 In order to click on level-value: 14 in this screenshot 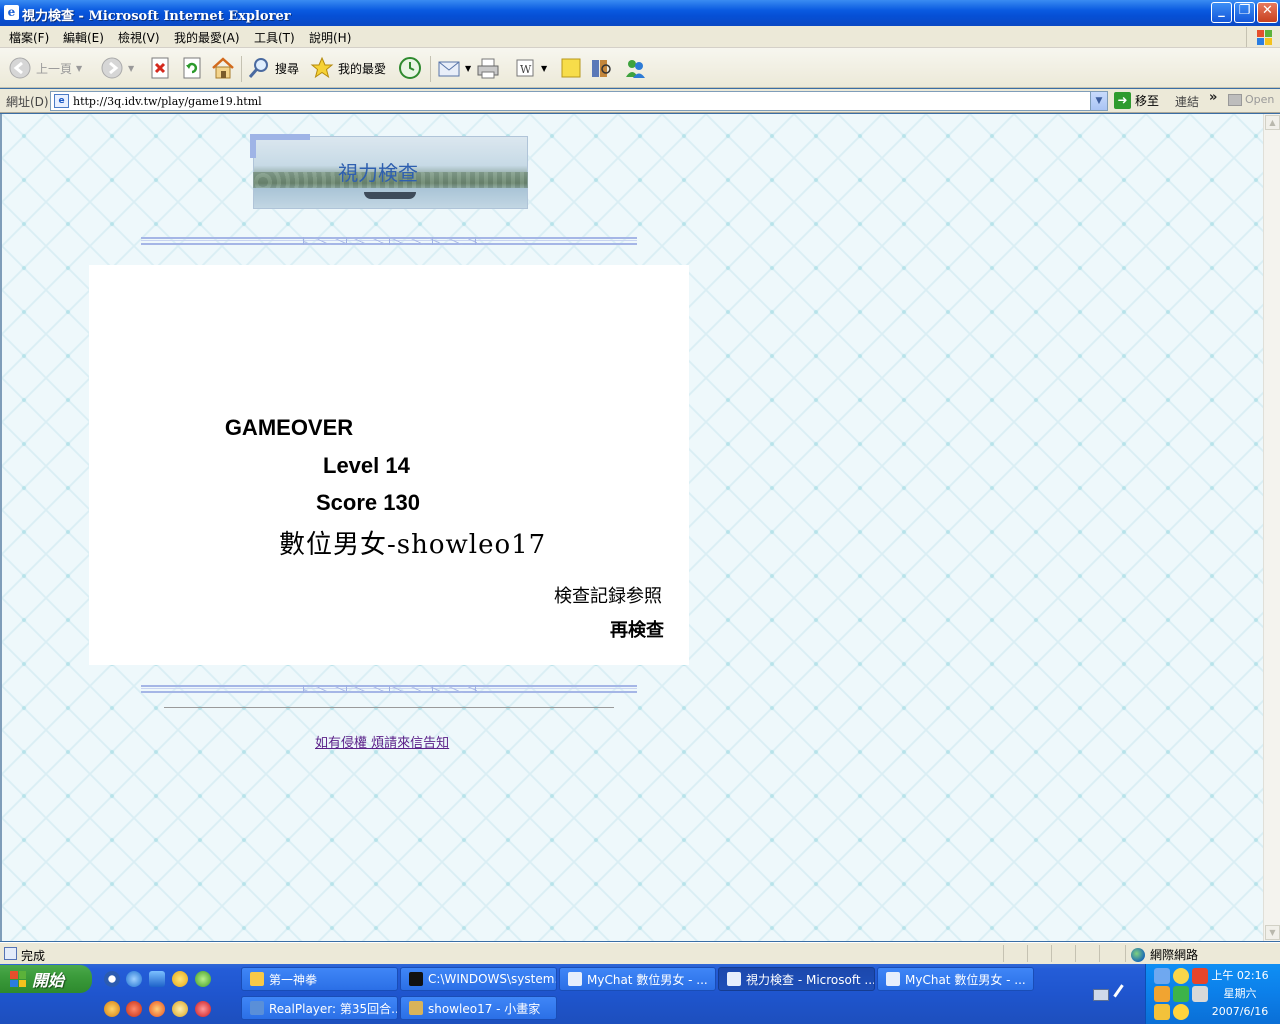, I will do `click(397, 465)`.